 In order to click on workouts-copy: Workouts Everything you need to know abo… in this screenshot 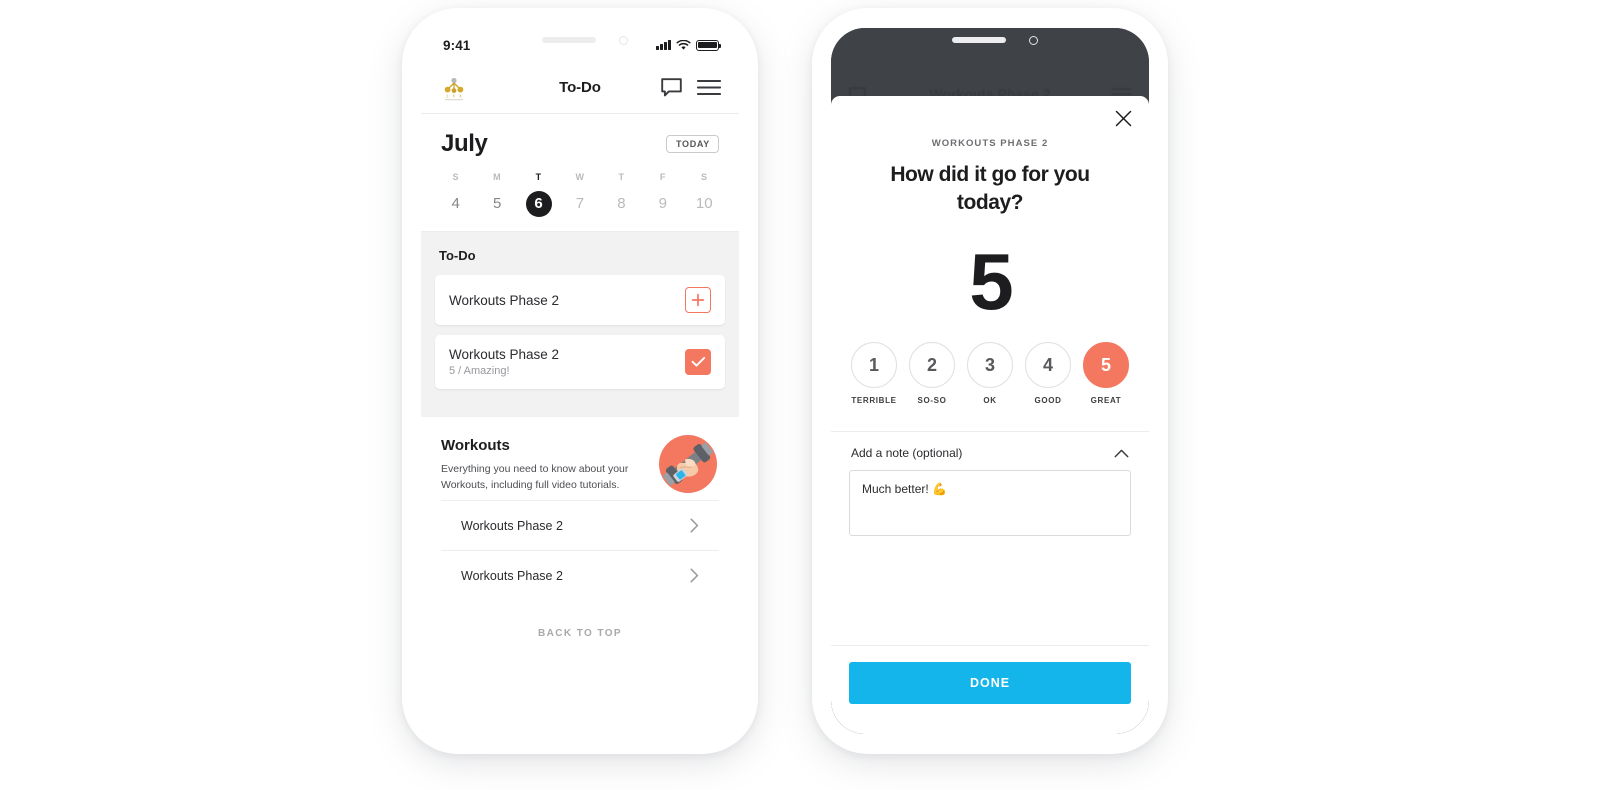, I will do `click(539, 465)`.